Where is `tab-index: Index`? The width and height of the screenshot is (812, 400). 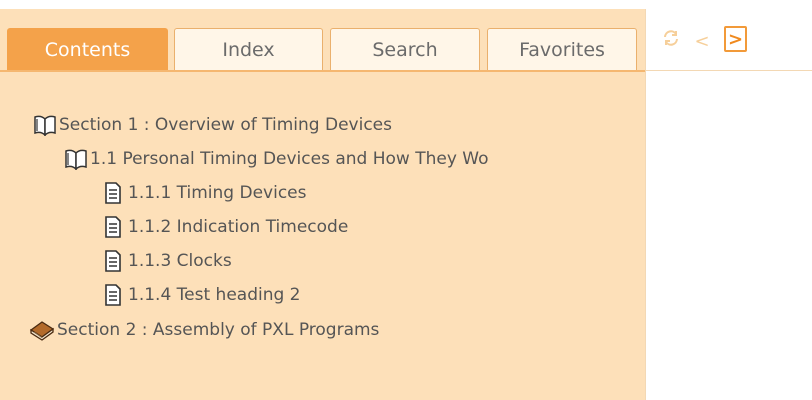
tab-index: Index is located at coordinates (248, 49).